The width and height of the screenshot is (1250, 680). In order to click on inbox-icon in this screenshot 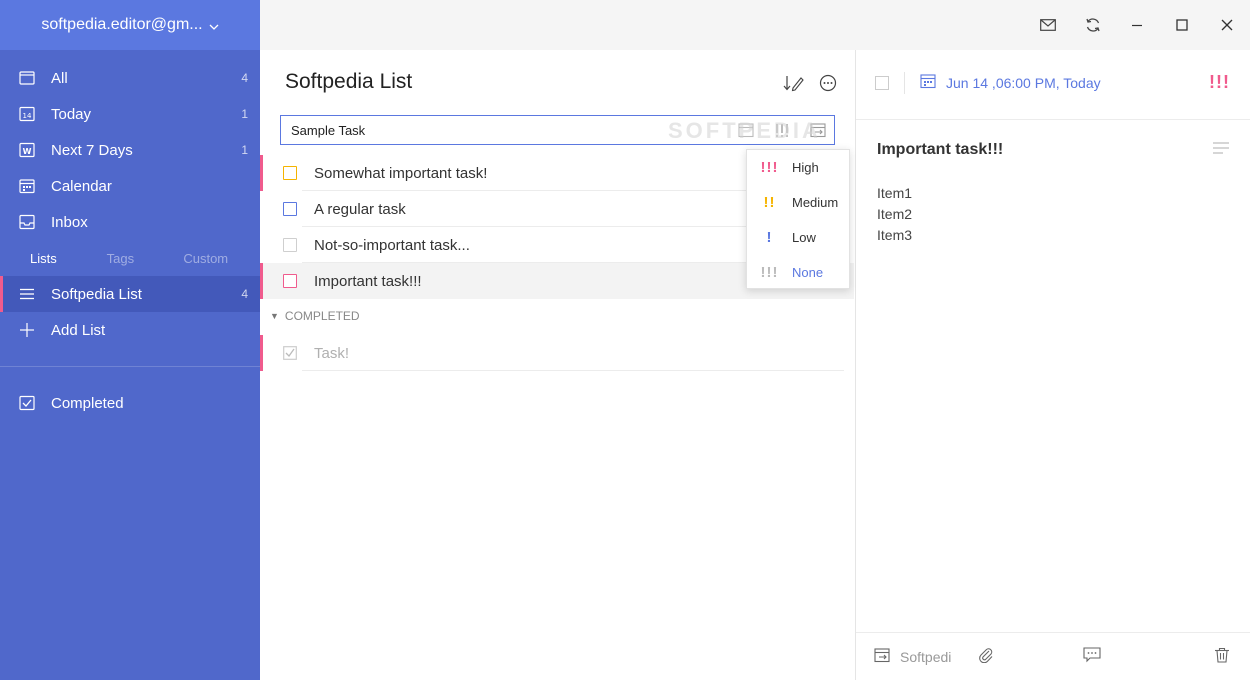, I will do `click(27, 222)`.